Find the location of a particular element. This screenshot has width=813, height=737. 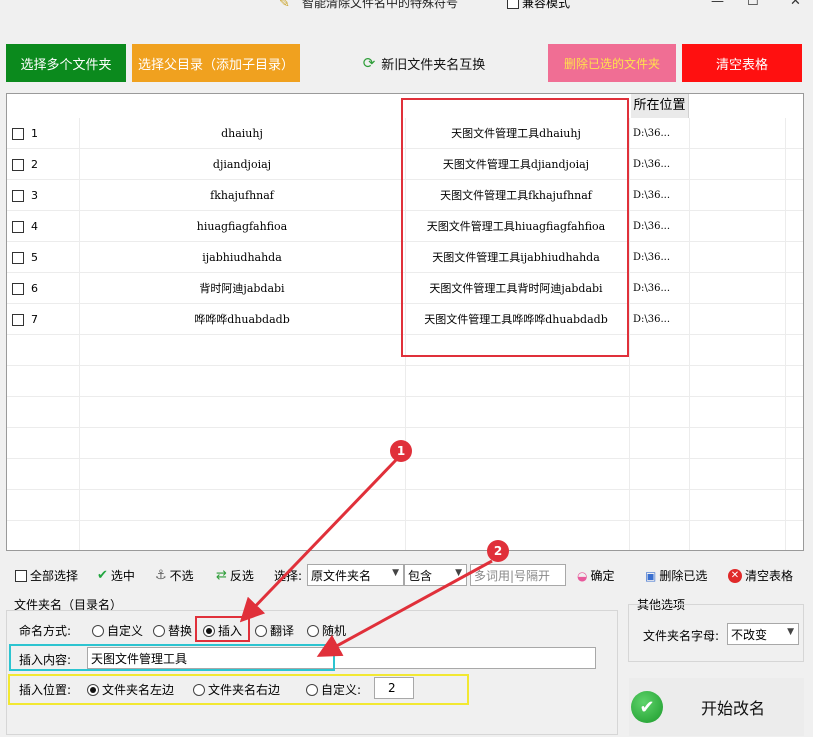

compat-mode-checkbox: 兼容模式 is located at coordinates (538, 5).